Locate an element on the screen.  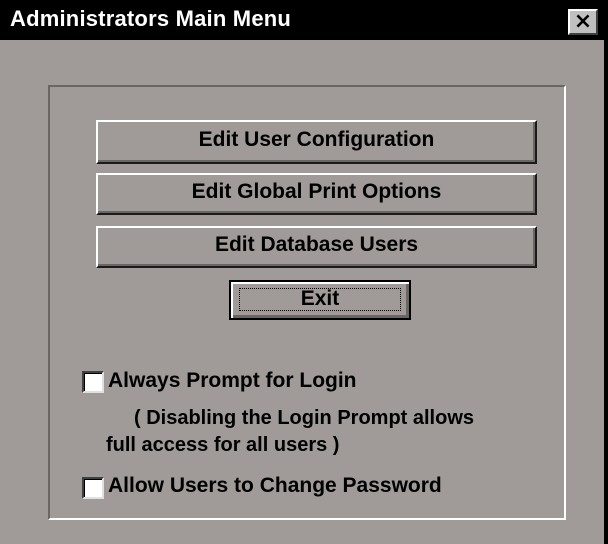
edit-user-configuration-button: Edit User Configuration is located at coordinates (316, 142).